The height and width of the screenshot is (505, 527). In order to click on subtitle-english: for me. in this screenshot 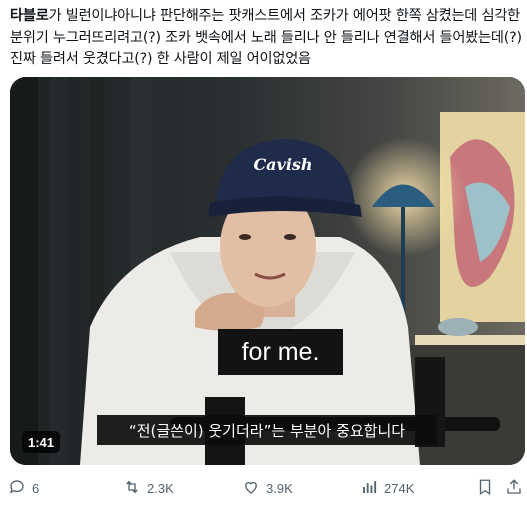, I will do `click(280, 352)`.